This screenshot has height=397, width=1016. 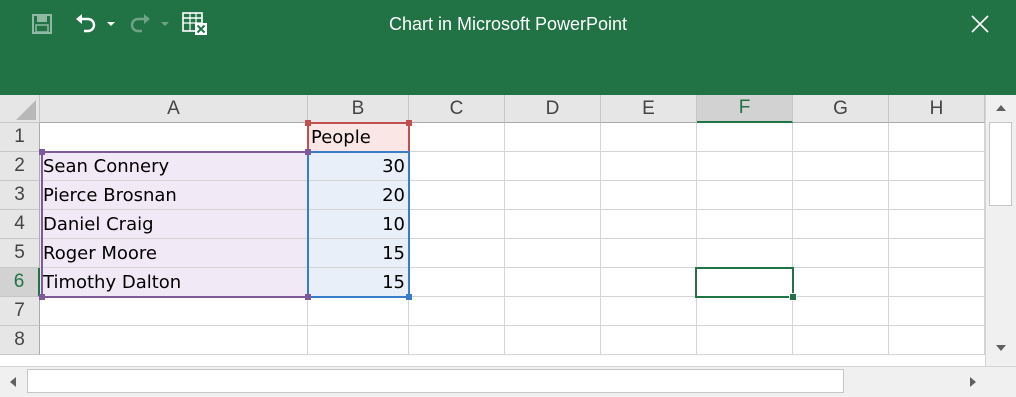 What do you see at coordinates (937, 253) in the screenshot?
I see `cell-h5` at bounding box center [937, 253].